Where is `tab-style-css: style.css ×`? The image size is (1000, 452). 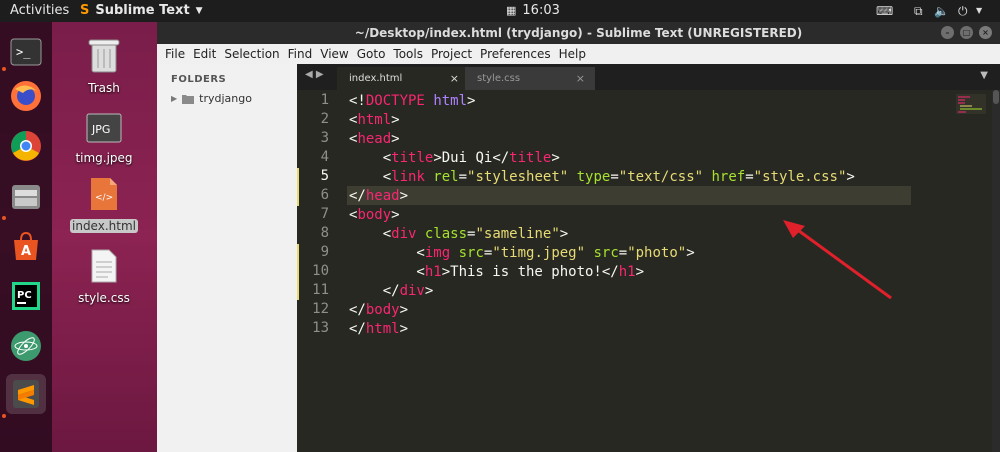
tab-style-css: style.css × is located at coordinates (530, 78).